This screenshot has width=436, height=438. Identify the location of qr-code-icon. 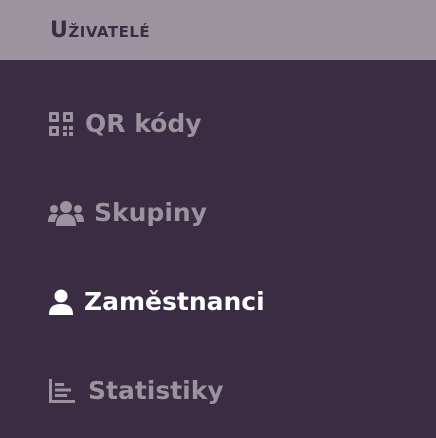
(61, 124).